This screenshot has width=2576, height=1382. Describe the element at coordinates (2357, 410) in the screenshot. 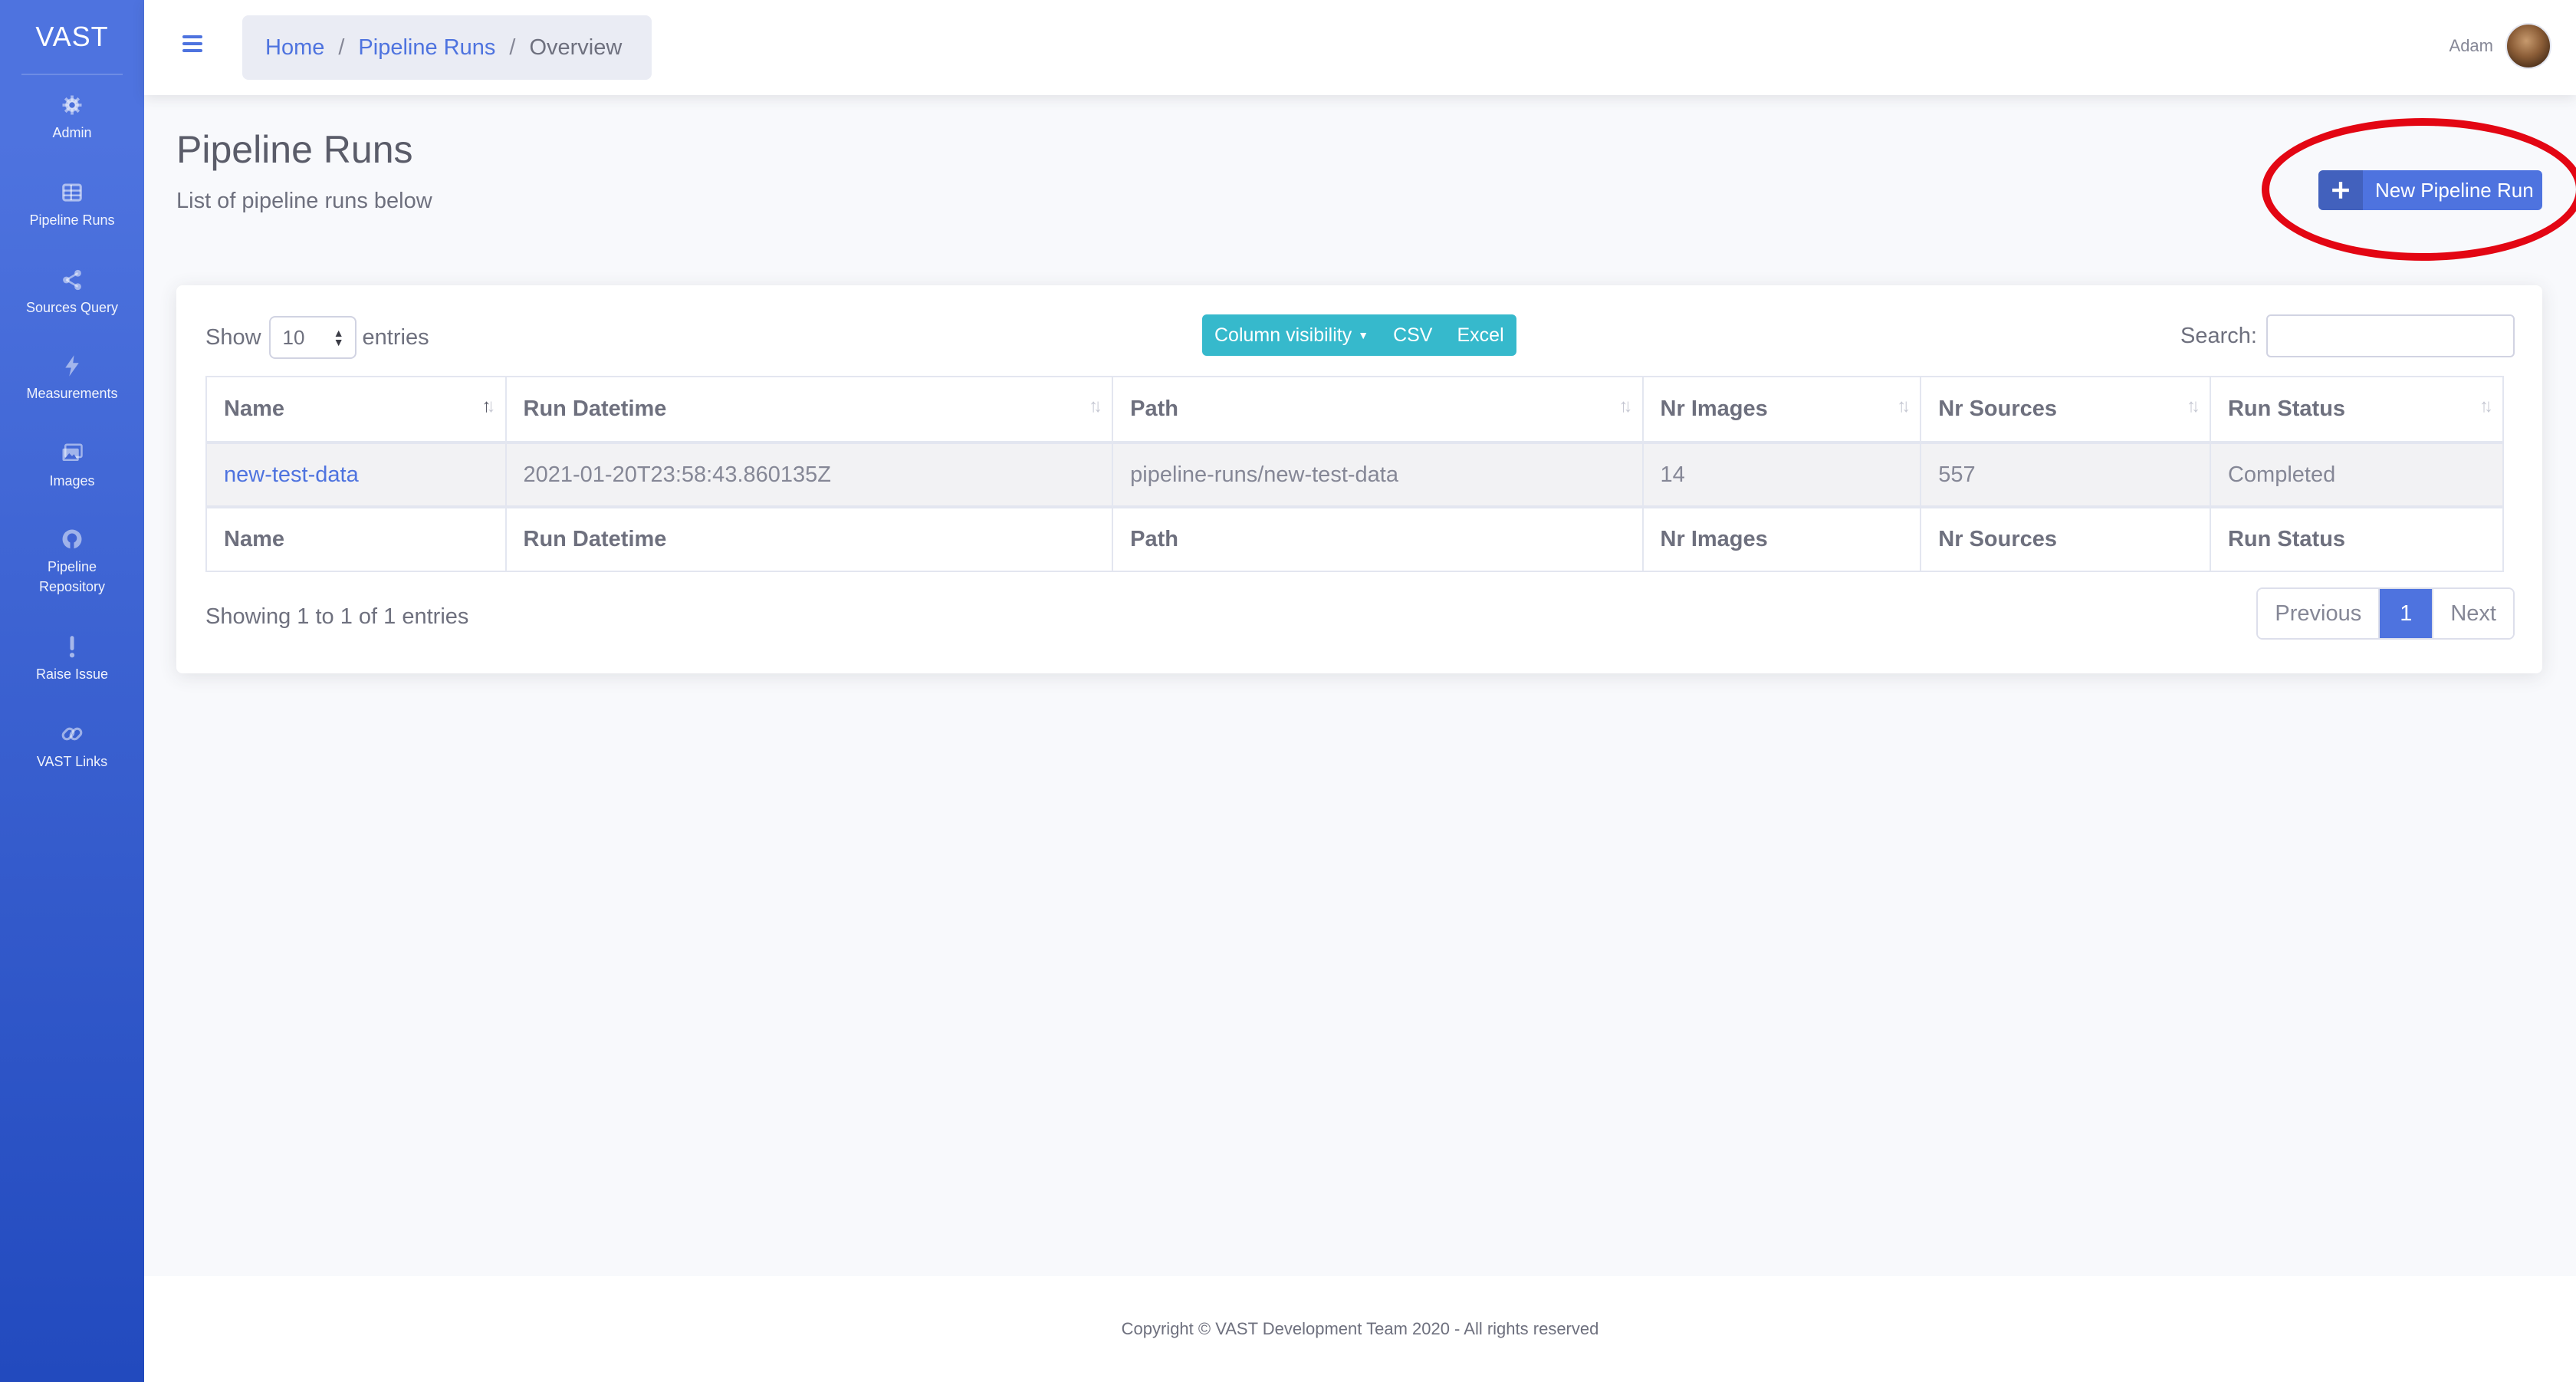

I see `column-header-run-status: Run Status ↑↓` at that location.